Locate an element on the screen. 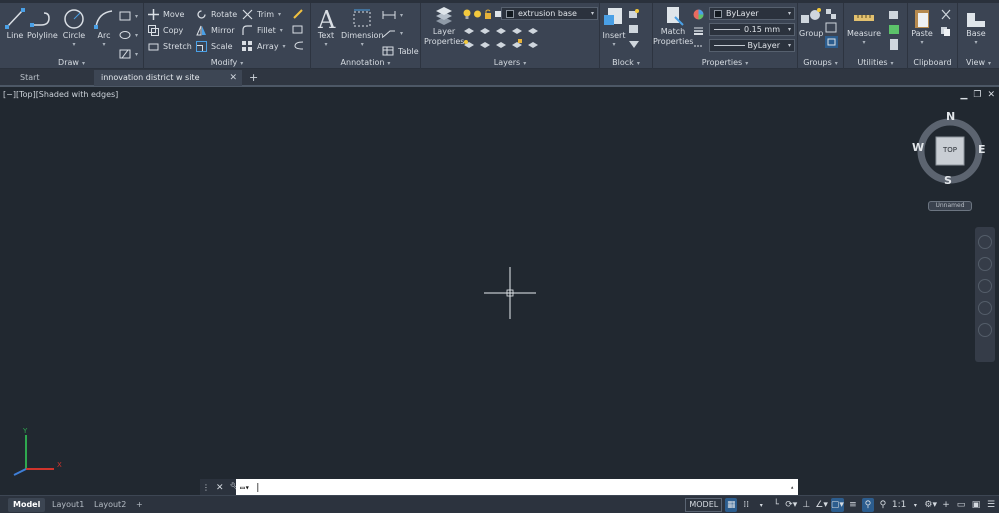 The image size is (999, 513). edit-block-icon is located at coordinates (634, 28).